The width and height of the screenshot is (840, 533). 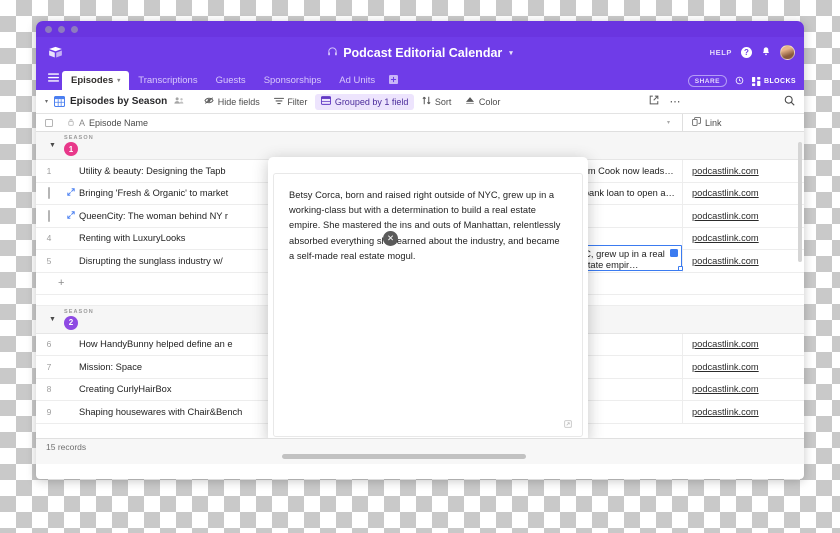 What do you see at coordinates (179, 101) in the screenshot?
I see `collaborators-icon` at bounding box center [179, 101].